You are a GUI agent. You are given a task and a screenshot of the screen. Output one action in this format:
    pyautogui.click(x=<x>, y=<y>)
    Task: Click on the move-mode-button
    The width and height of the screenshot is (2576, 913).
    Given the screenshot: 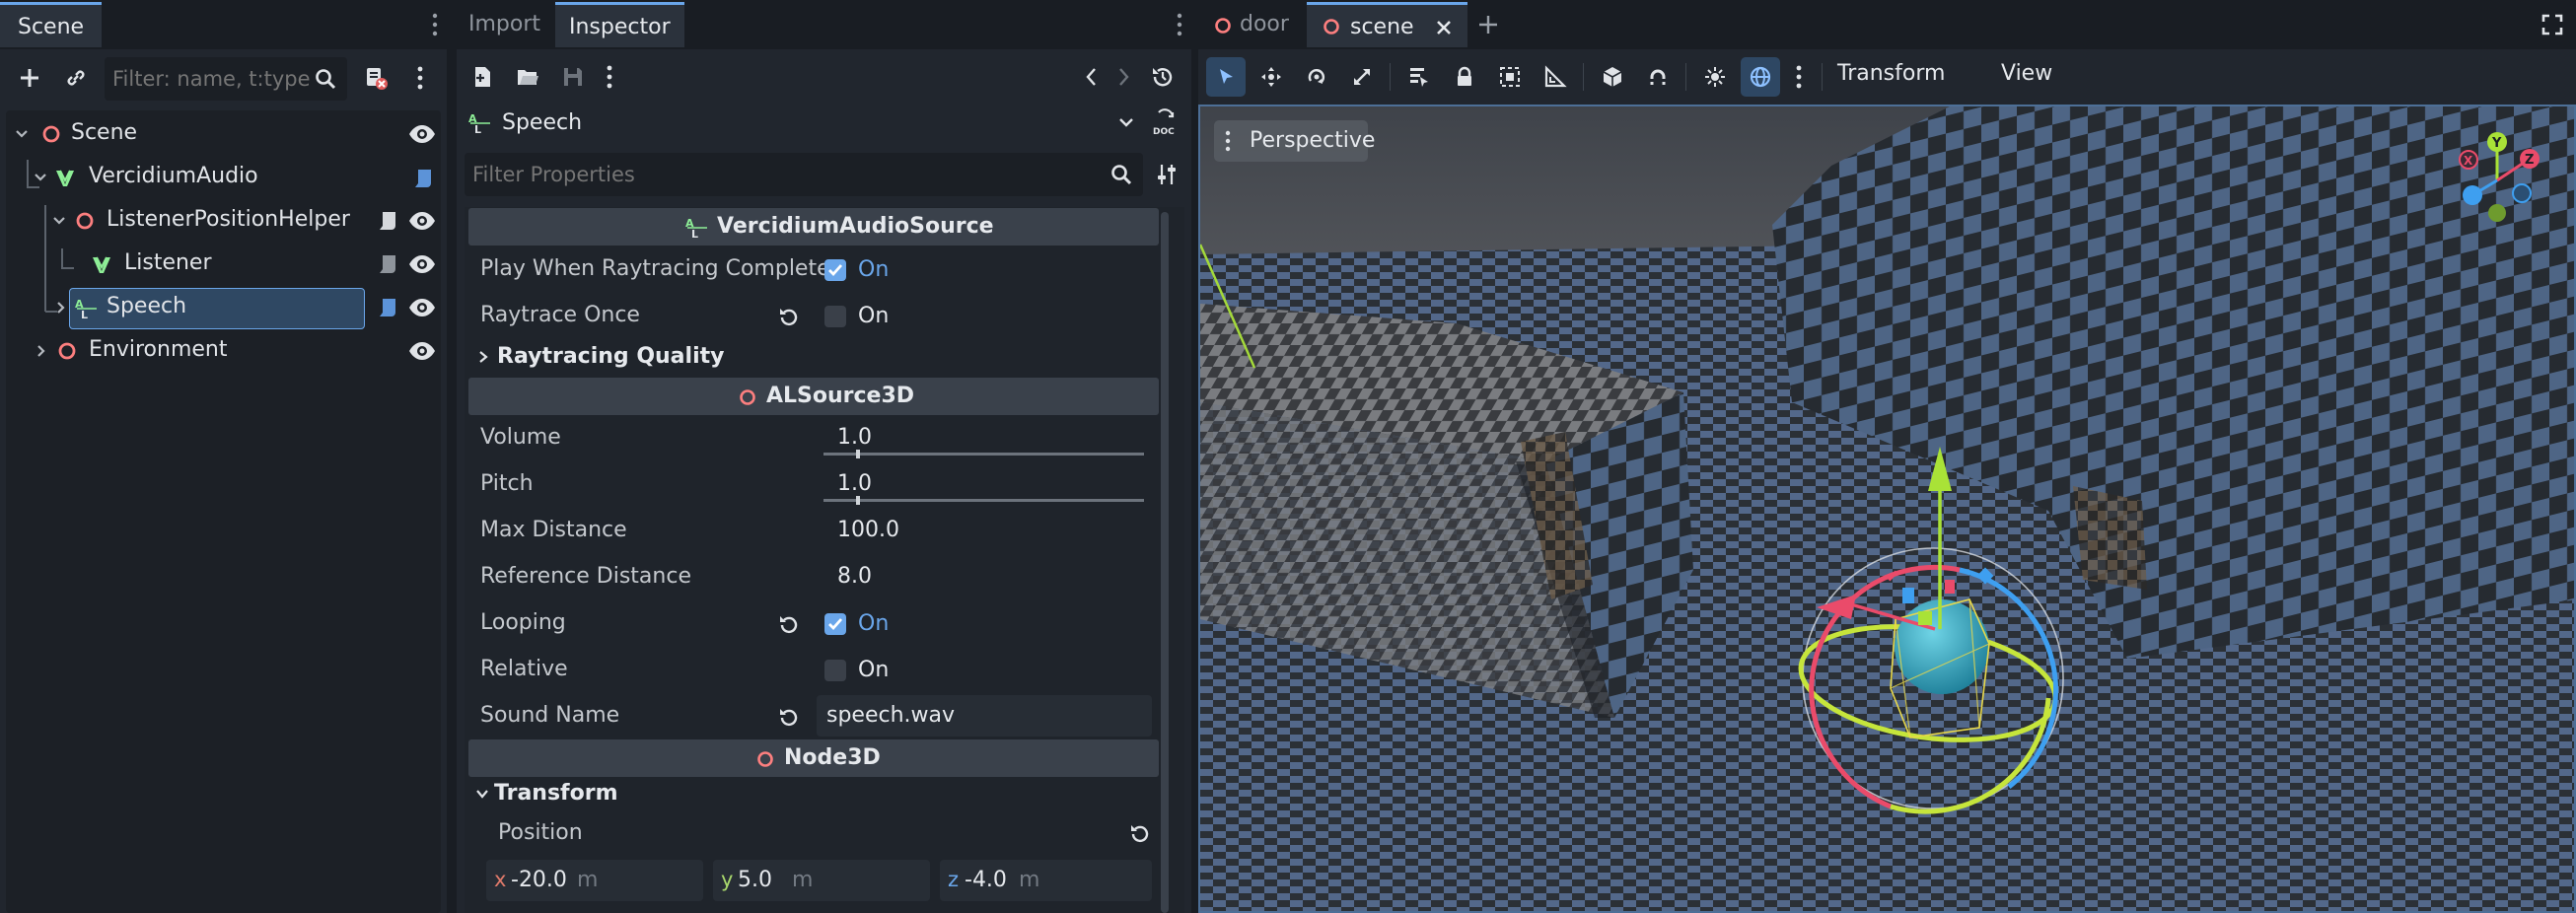 What is the action you would take?
    pyautogui.click(x=1271, y=77)
    